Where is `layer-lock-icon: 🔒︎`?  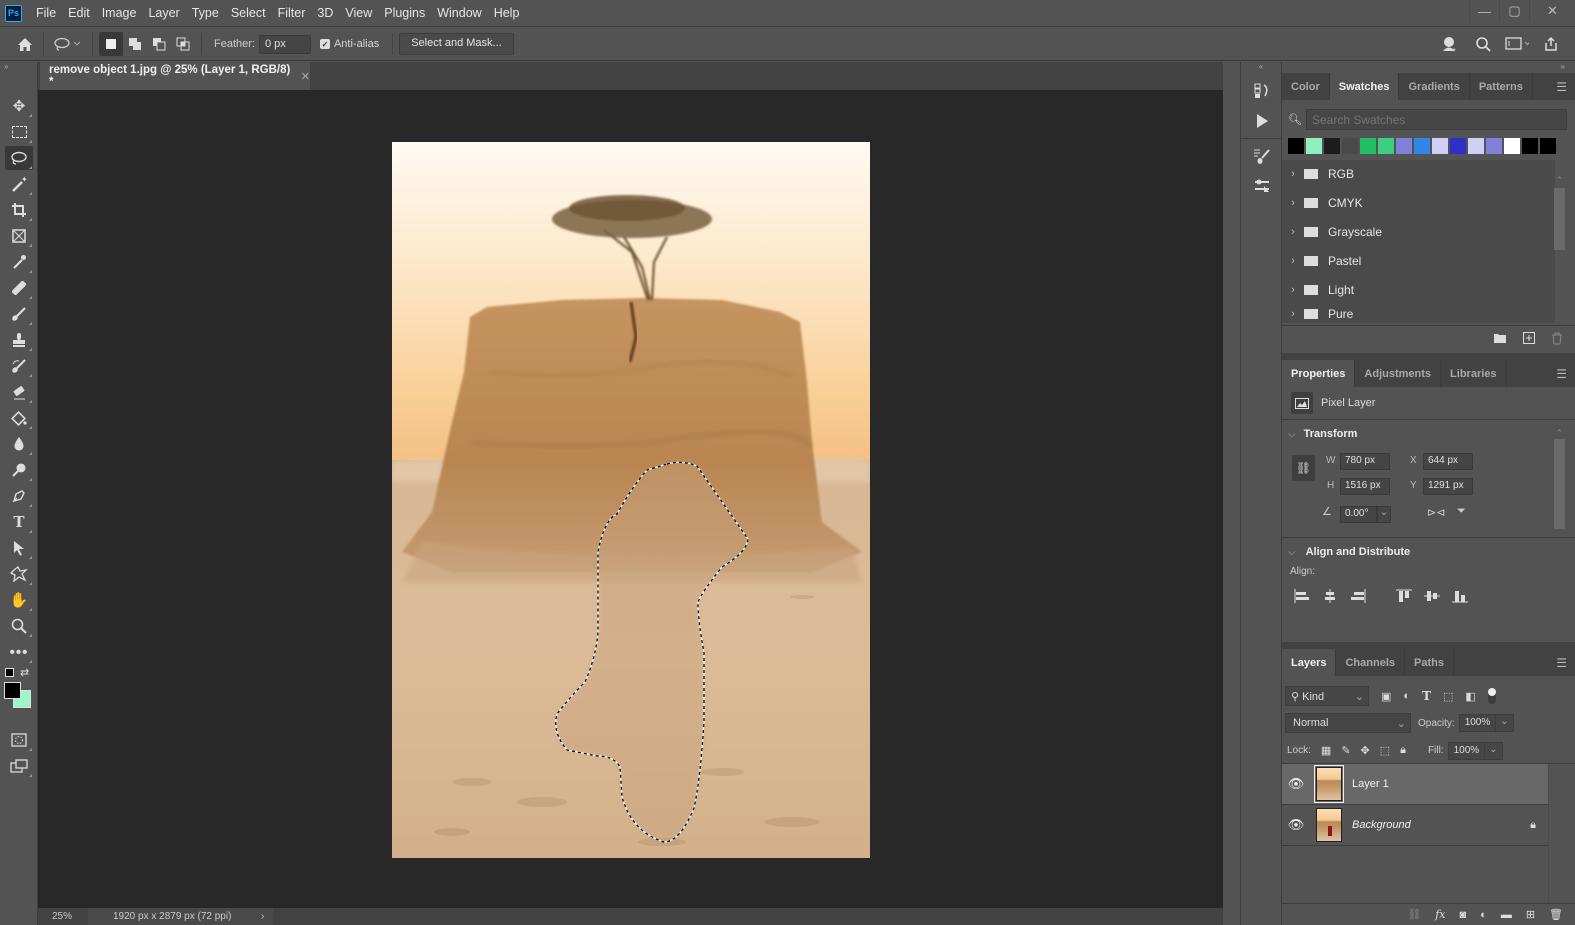
layer-lock-icon: 🔒︎ is located at coordinates (1533, 825).